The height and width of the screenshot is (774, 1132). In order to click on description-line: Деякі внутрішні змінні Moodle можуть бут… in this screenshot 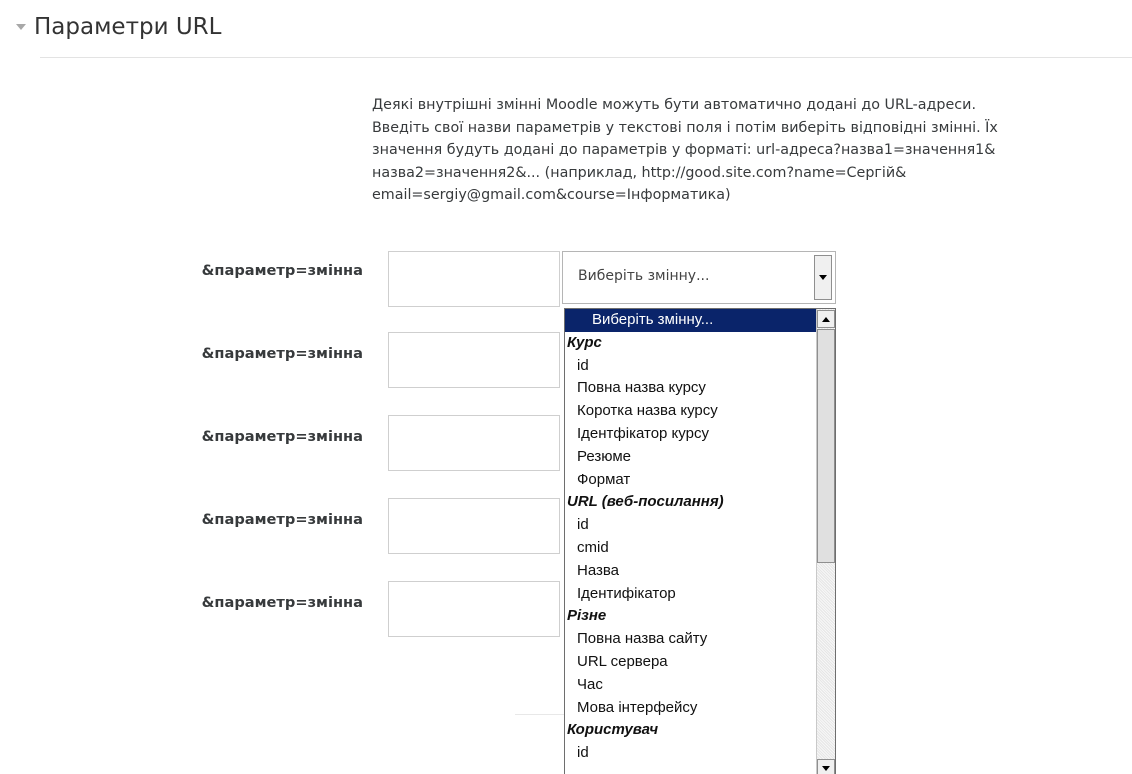, I will do `click(674, 105)`.